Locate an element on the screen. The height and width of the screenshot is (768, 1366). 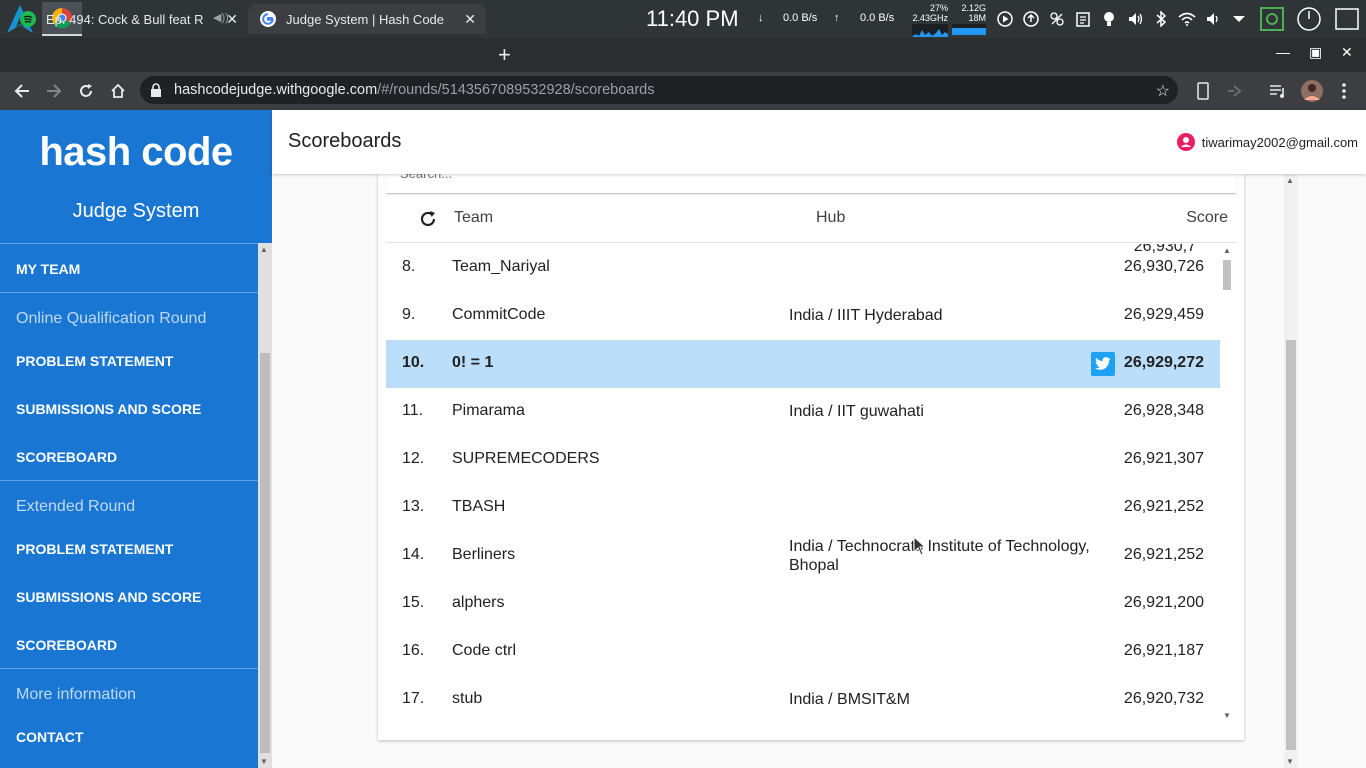
wifi-icon is located at coordinates (1187, 19).